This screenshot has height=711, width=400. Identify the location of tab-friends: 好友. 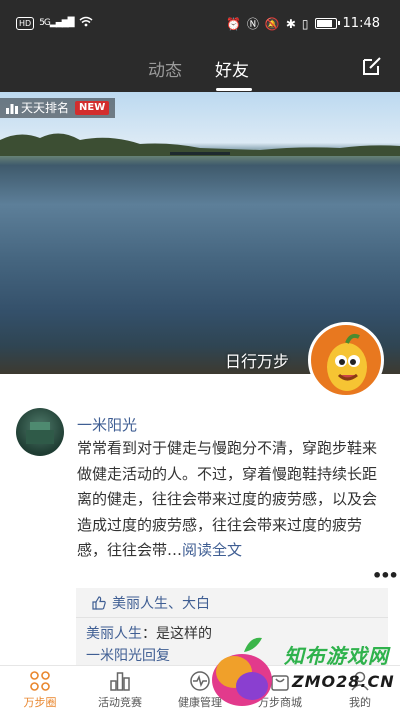
(232, 68).